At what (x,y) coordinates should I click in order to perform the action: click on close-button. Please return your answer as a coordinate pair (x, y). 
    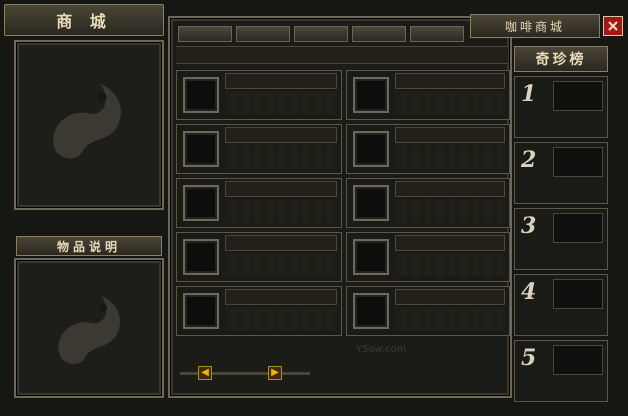
    Looking at the image, I should click on (613, 26).